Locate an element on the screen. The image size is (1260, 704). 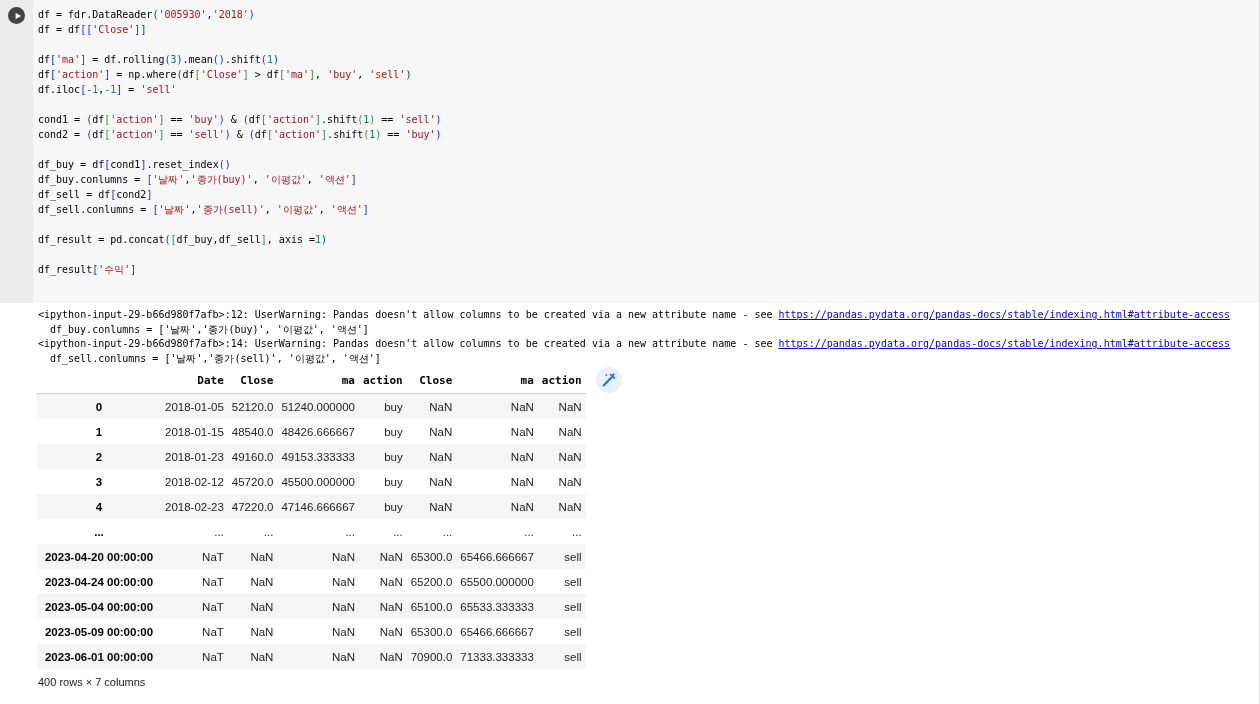
play-icon is located at coordinates (17, 15).